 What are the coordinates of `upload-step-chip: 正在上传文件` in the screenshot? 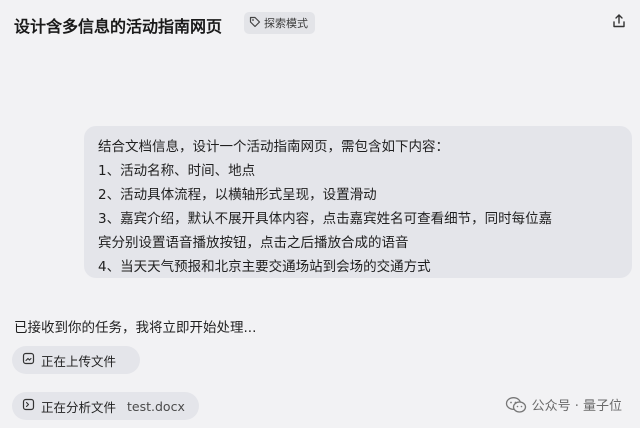 It's located at (76, 360).